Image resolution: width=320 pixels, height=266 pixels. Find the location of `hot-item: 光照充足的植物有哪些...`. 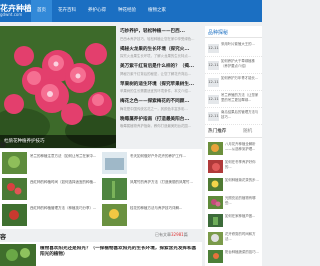

hot-item: 光照充足的植物有哪些... is located at coordinates (233, 203).